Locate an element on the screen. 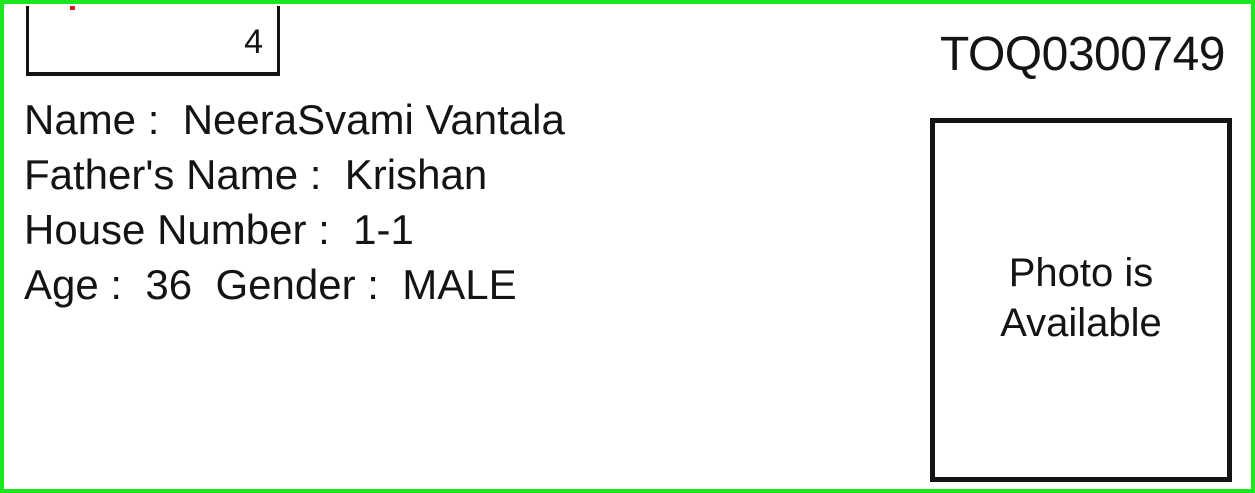 This screenshot has height=493, width=1255. serial-number: 4 is located at coordinates (253, 42).